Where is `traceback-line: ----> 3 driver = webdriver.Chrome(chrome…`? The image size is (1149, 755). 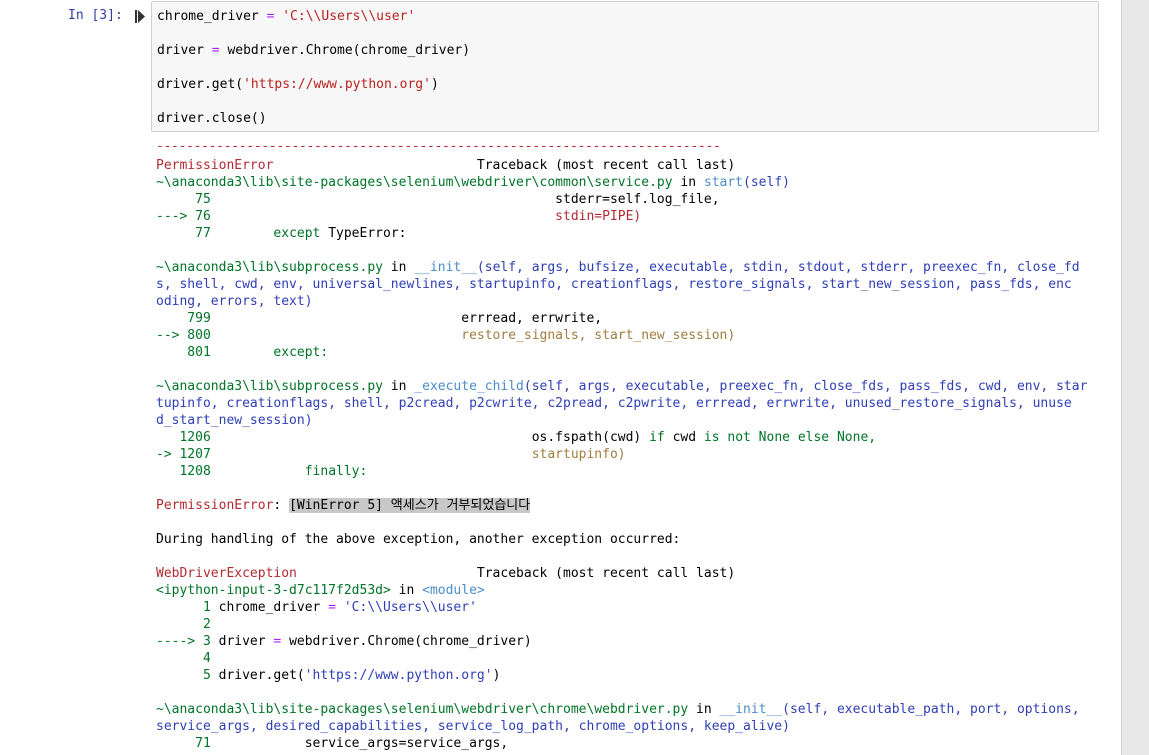
traceback-line: ----> 3 driver = webdriver.Chrome(chrome… is located at coordinates (344, 641).